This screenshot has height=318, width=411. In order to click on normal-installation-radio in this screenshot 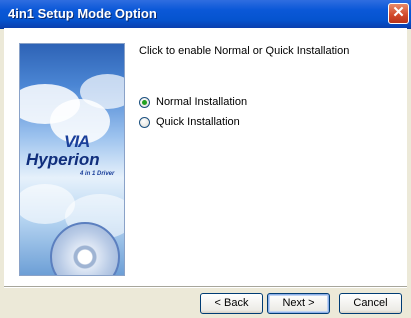, I will do `click(144, 102)`.